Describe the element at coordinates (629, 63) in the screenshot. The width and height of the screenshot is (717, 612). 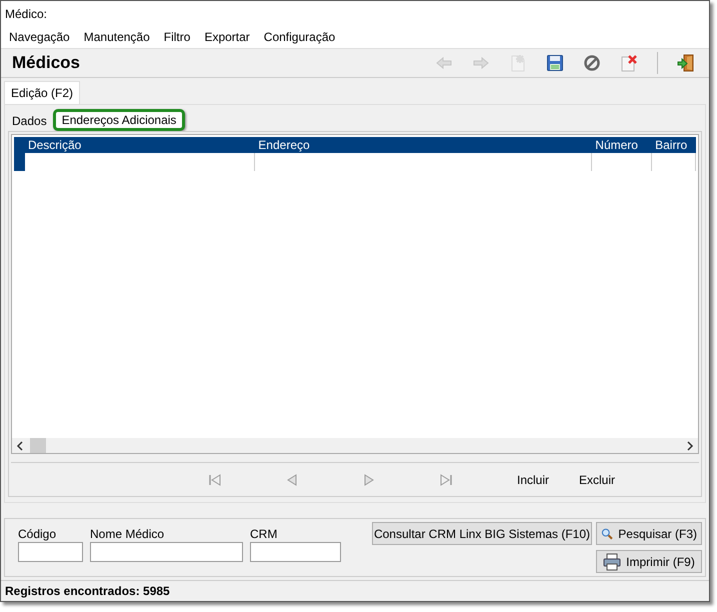
I see `delete-icon` at that location.